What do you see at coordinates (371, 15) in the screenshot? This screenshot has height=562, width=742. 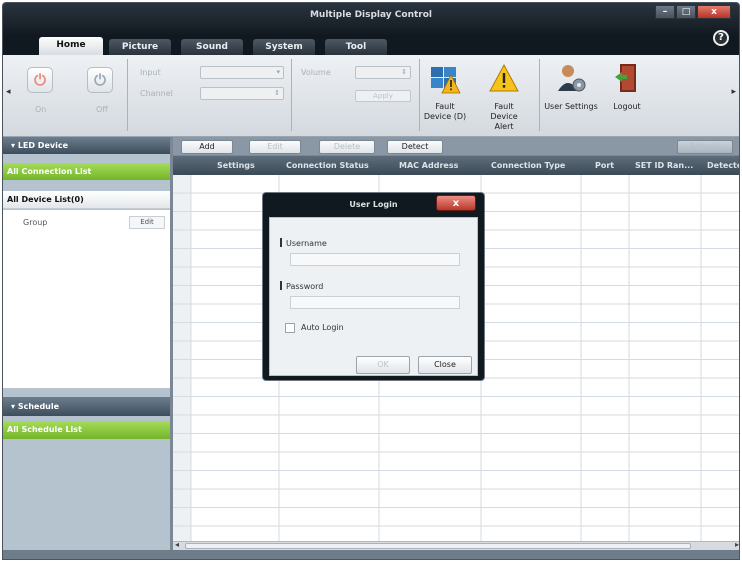 I see `window-title: Multiple Display Control` at bounding box center [371, 15].